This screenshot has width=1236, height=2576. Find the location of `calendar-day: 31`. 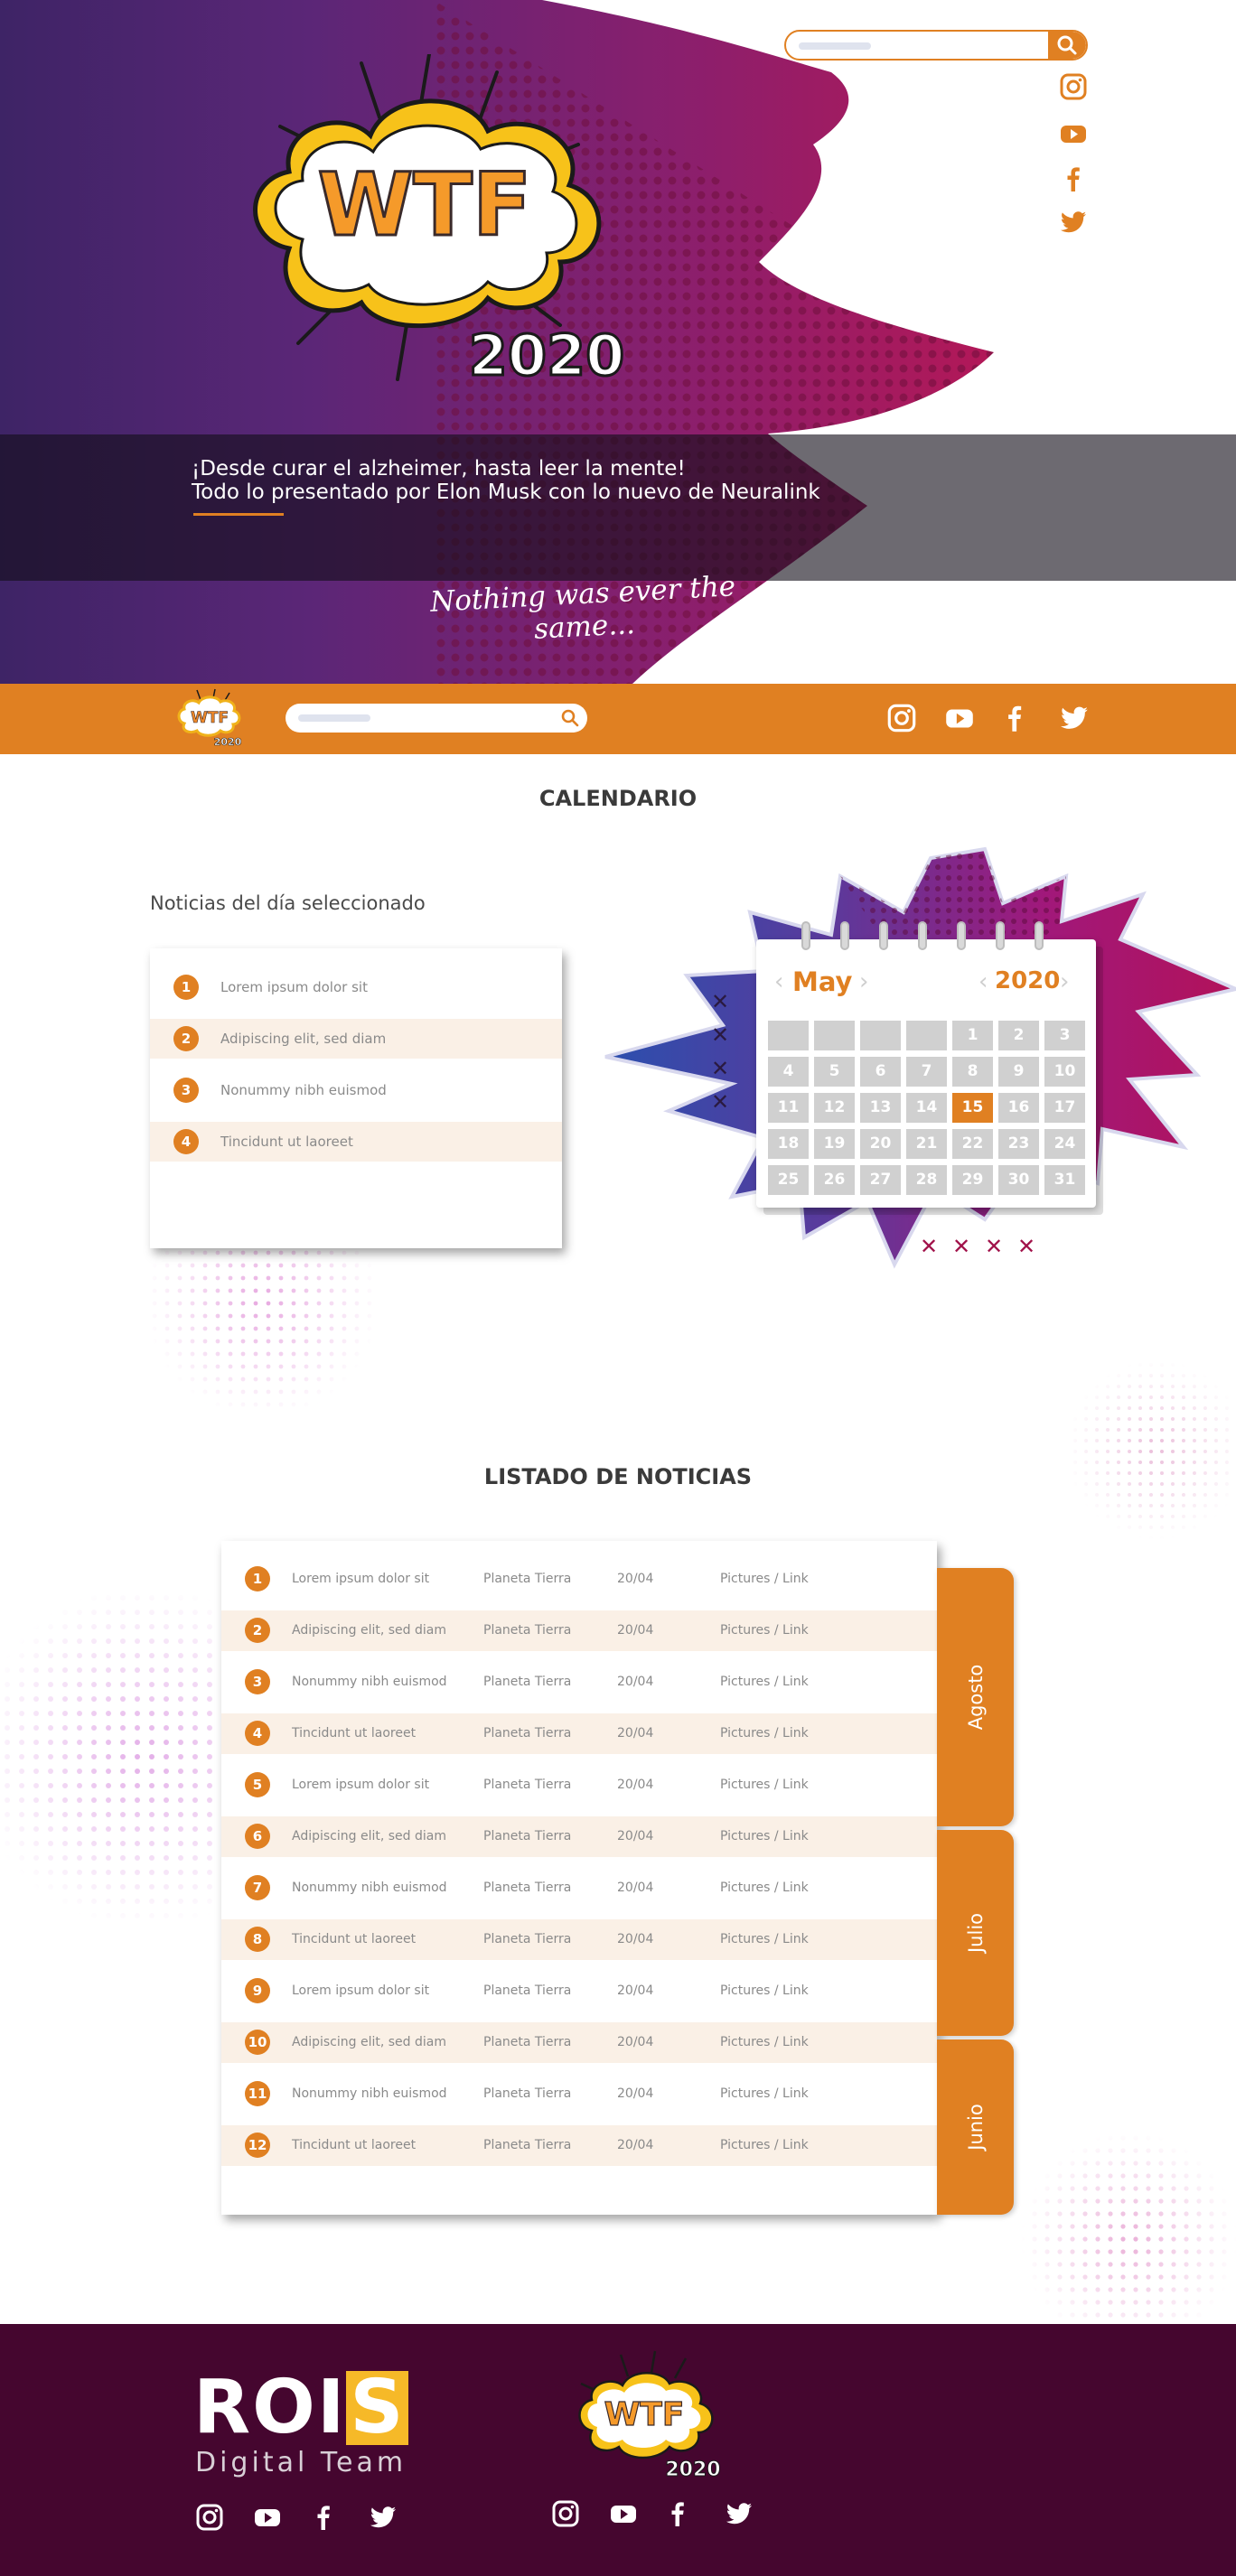

calendar-day: 31 is located at coordinates (1064, 1180).